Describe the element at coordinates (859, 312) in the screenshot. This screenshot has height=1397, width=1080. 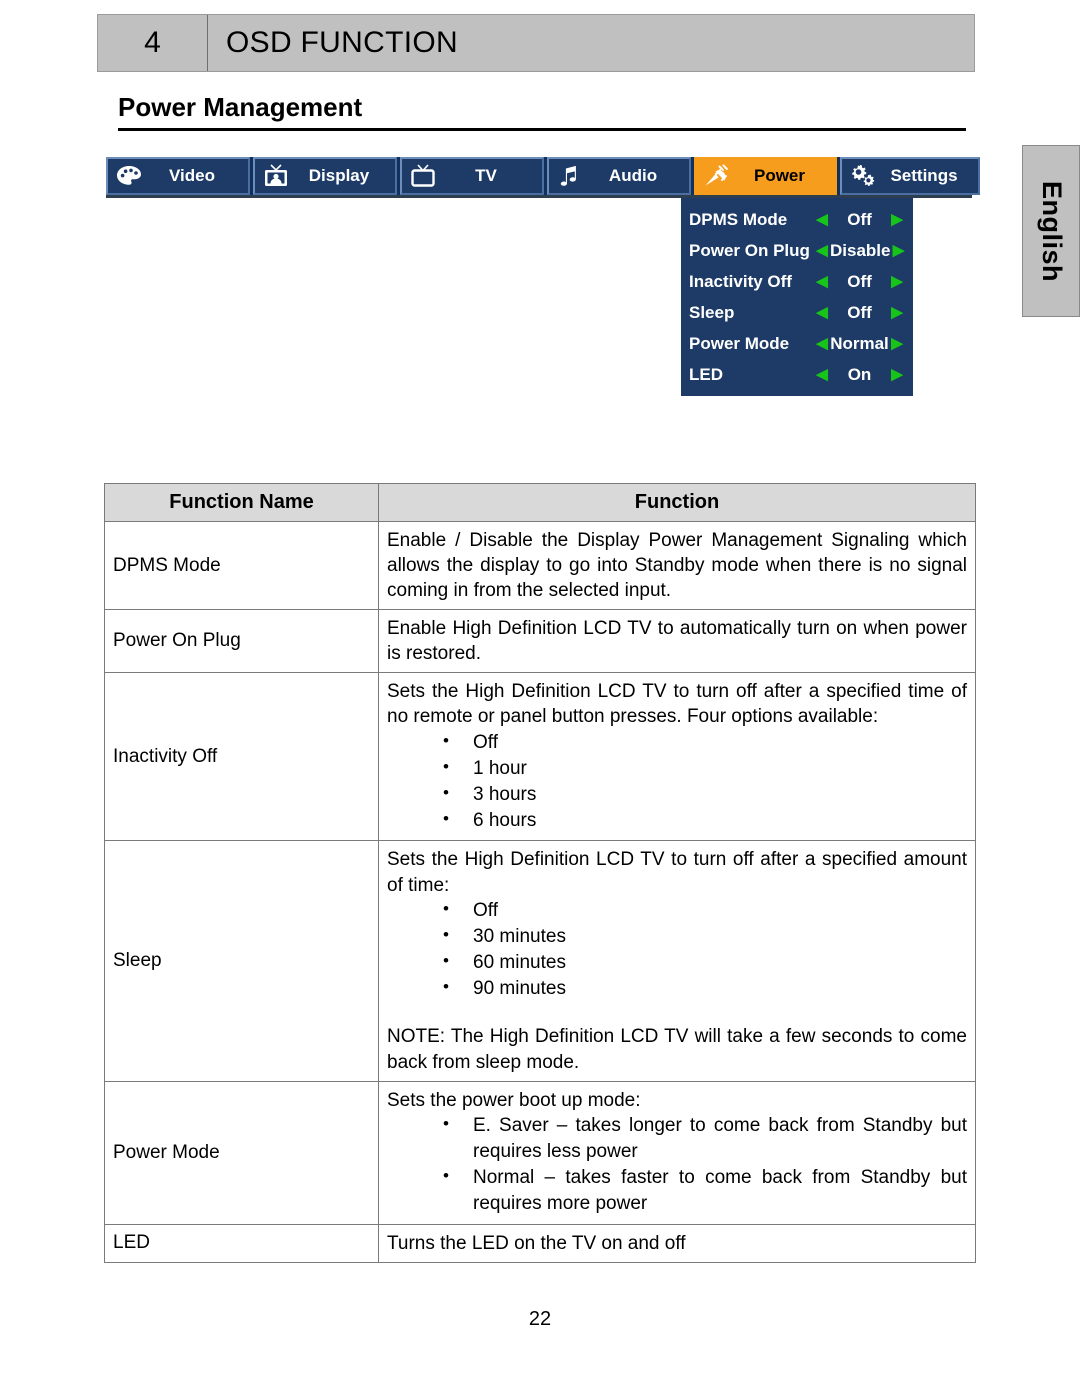
I see `osd-item-sleep-value: Off` at that location.